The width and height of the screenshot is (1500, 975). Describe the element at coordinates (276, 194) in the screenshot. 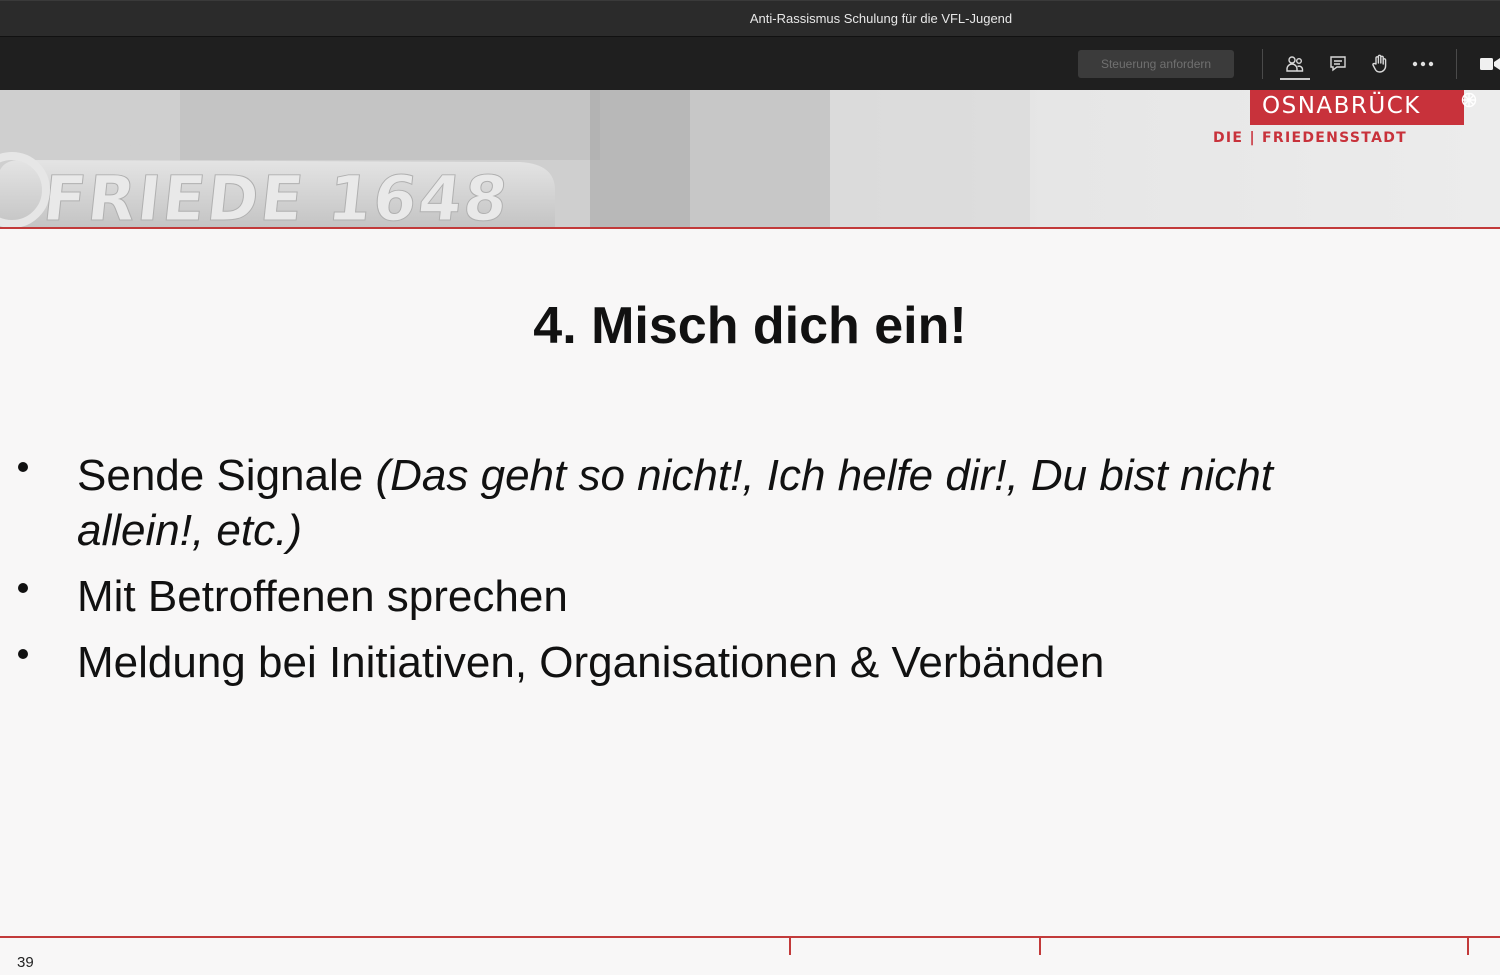

I see `banner-watermark-text: FRIEDE 1648` at that location.